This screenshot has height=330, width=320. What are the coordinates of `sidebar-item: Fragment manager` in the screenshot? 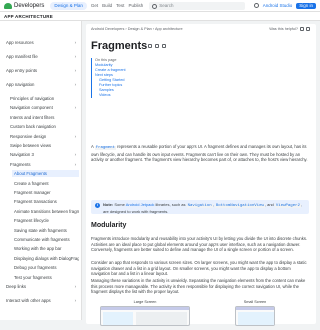 It's located at (46, 192).